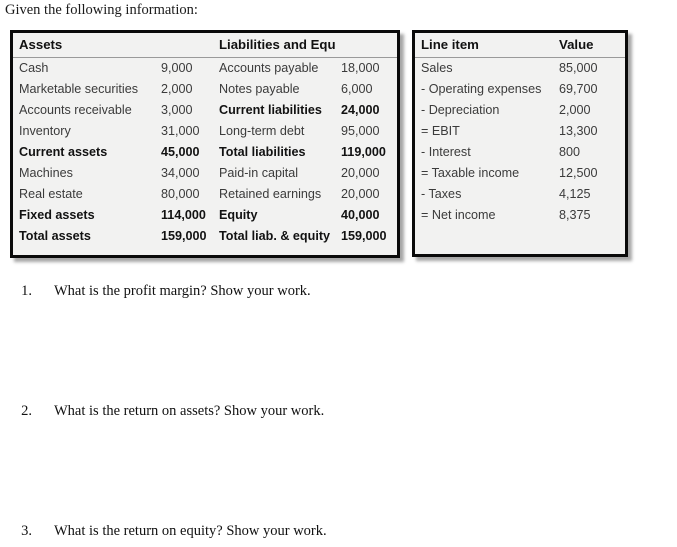 The width and height of the screenshot is (677, 547). Describe the element at coordinates (238, 215) in the screenshot. I see `liability-label: Equity` at that location.